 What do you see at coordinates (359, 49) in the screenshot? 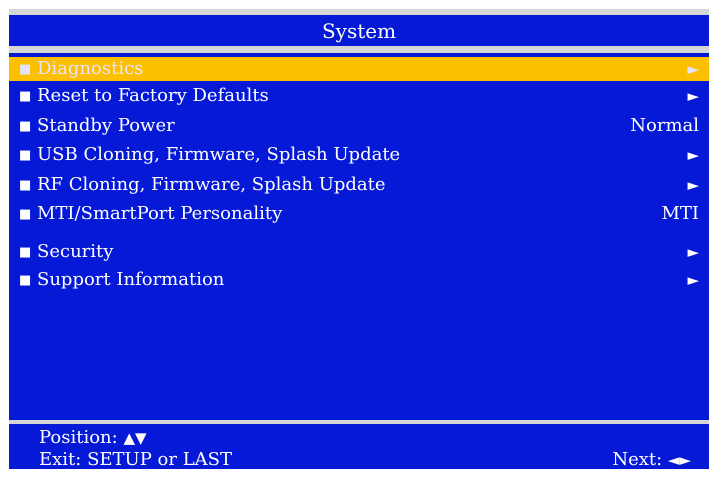
I see `title-divider` at bounding box center [359, 49].